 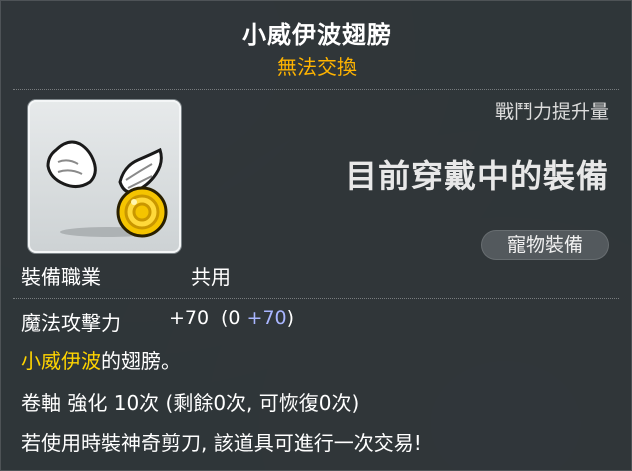 I want to click on stat-name: 魔法攻擊力, so click(x=71, y=323).